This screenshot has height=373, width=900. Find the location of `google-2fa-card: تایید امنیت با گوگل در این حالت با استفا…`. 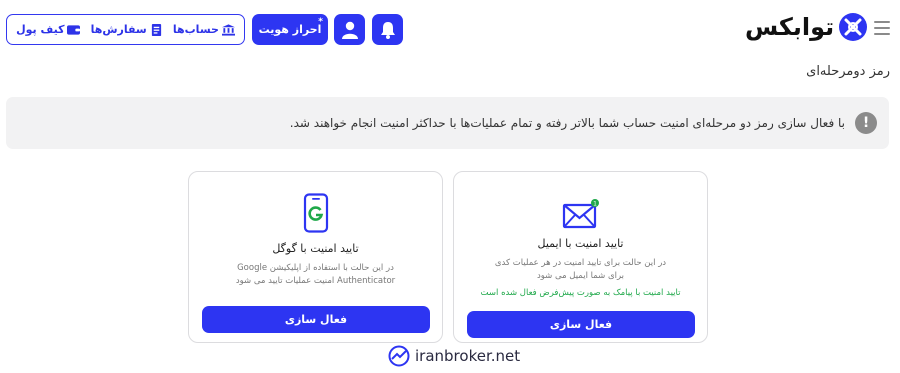

google-2fa-card: تایید امنیت با گوگل در این حالت با استفا… is located at coordinates (315, 257).